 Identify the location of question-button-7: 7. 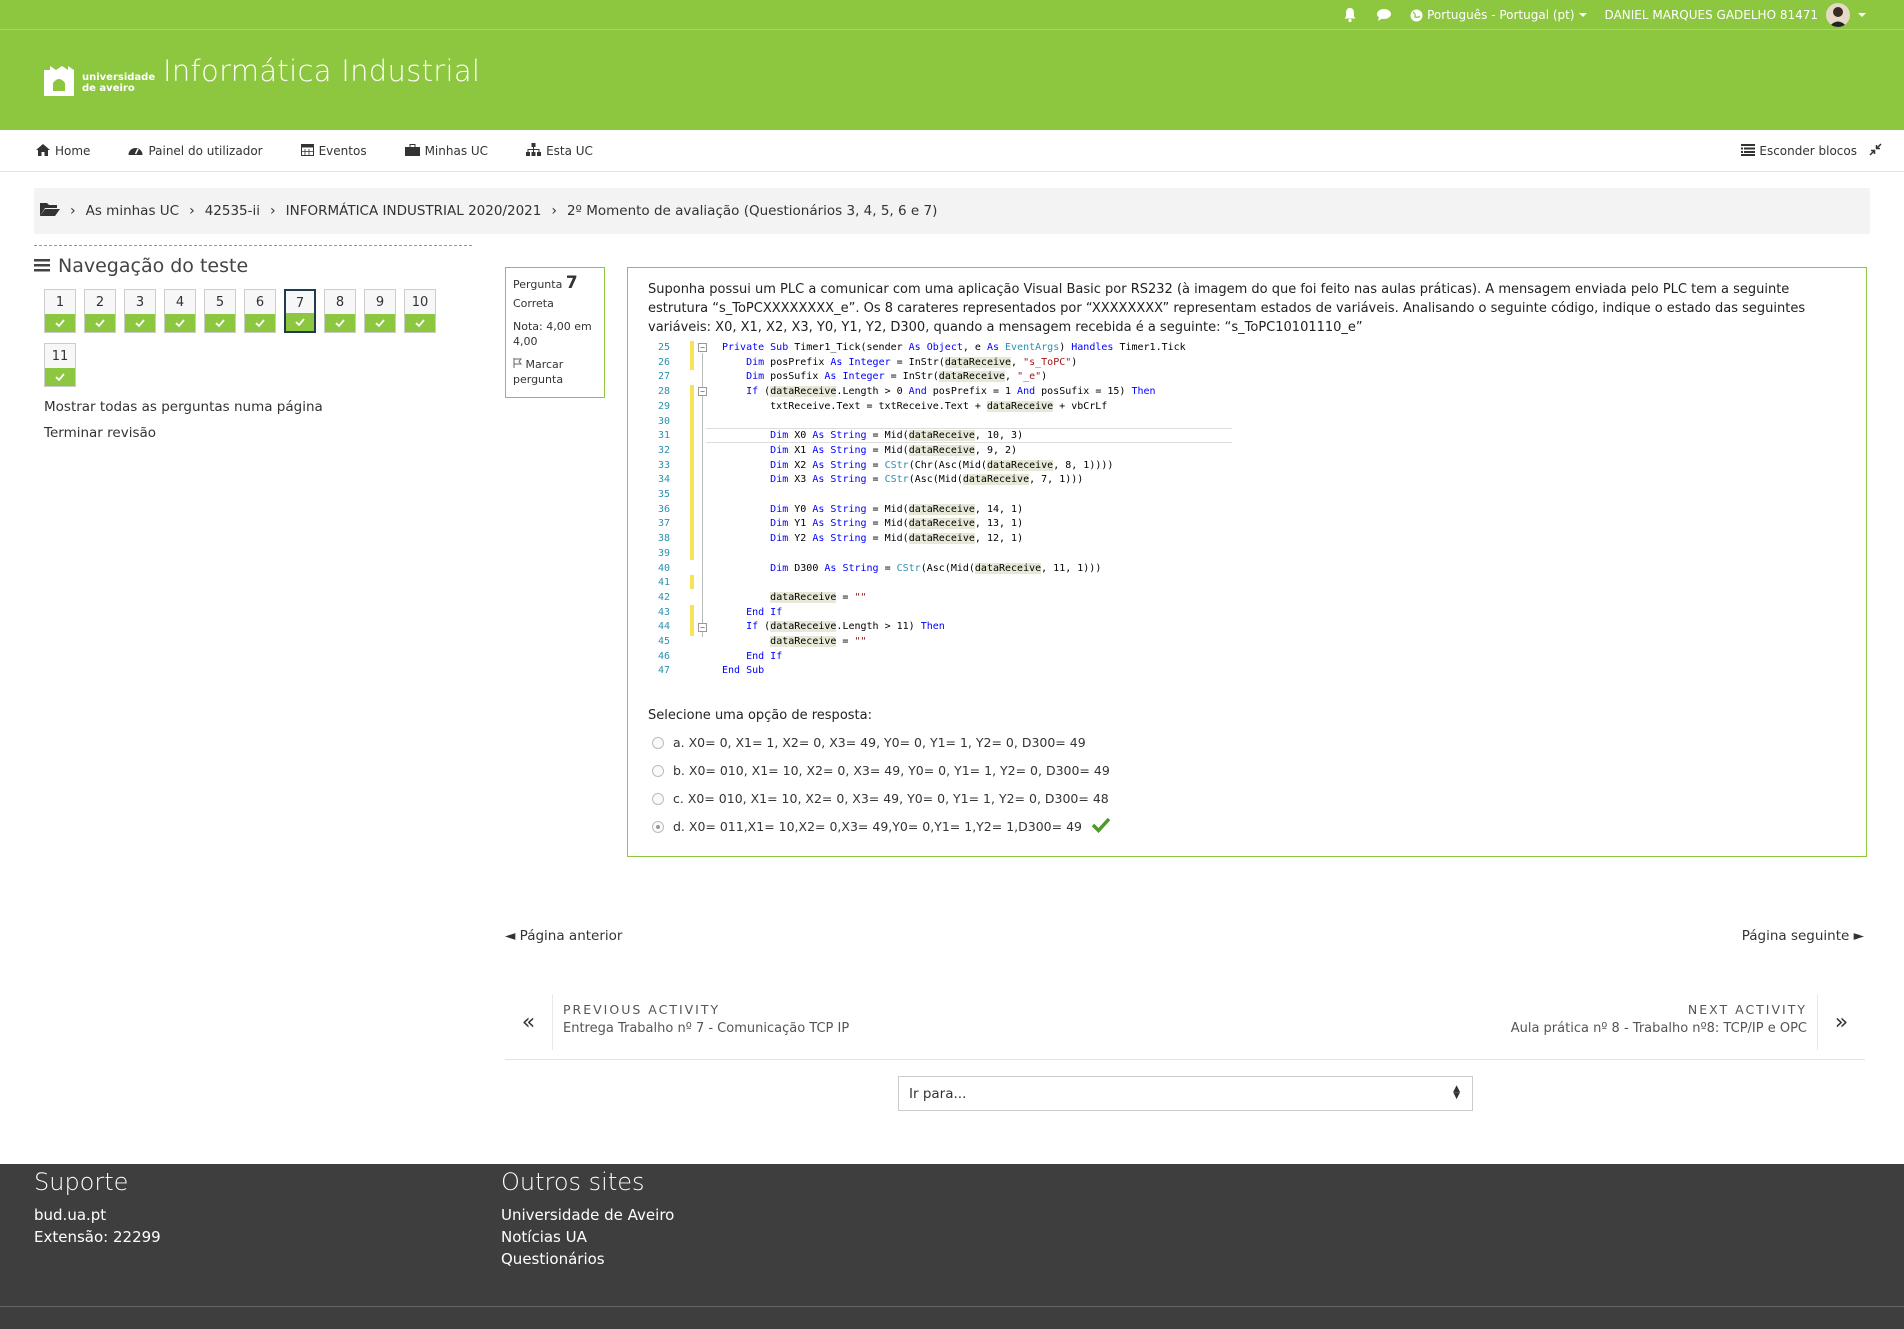
(300, 311).